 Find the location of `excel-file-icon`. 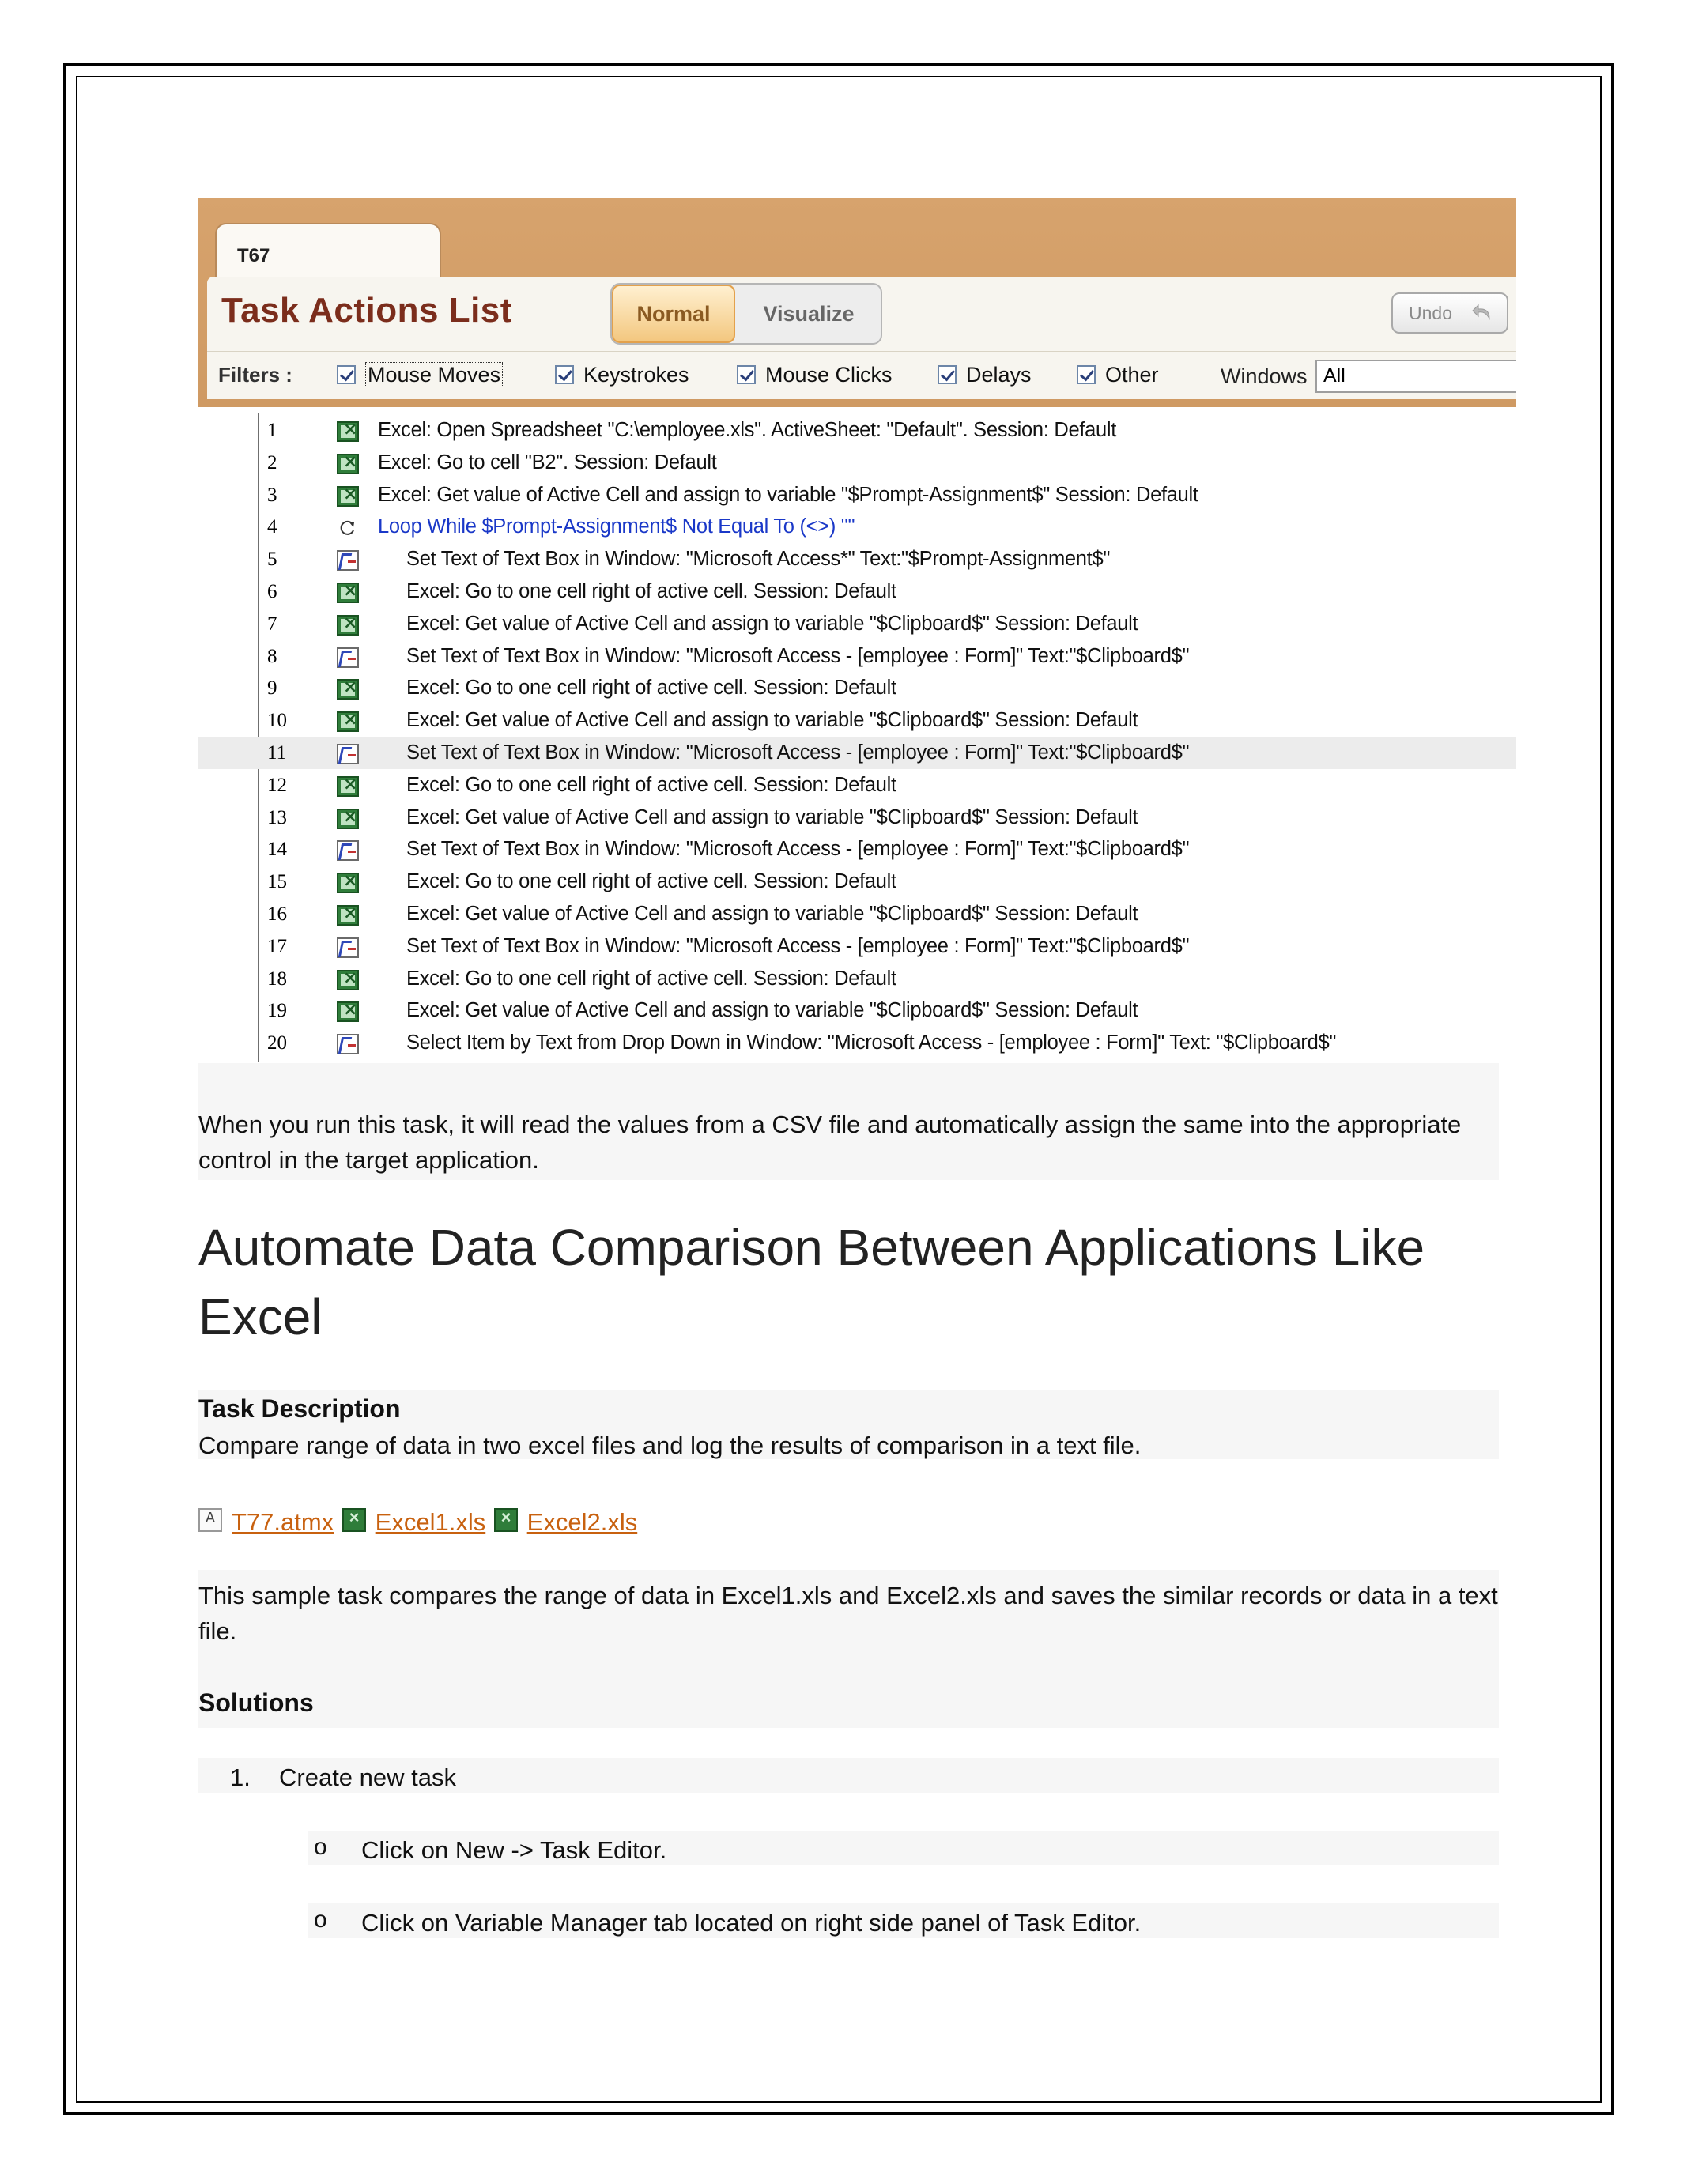

excel-file-icon is located at coordinates (354, 1519).